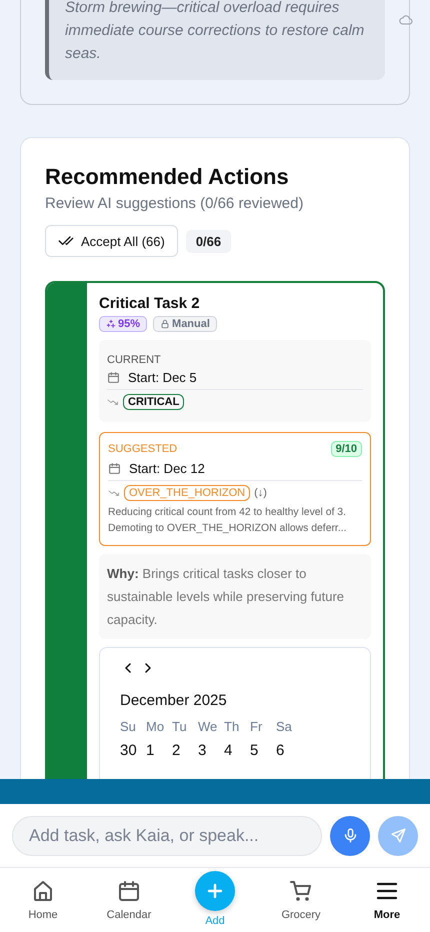 The width and height of the screenshot is (430, 932). Describe the element at coordinates (301, 891) in the screenshot. I see `cart-icon` at that location.